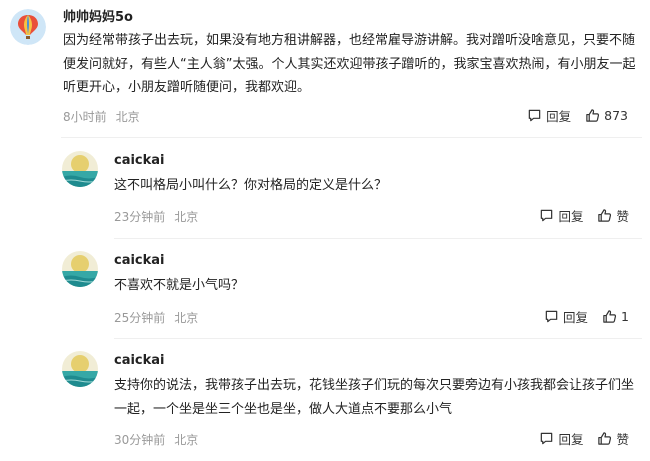 The width and height of the screenshot is (650, 461). What do you see at coordinates (140, 440) in the screenshot?
I see `comment-time: 30分钟前` at bounding box center [140, 440].